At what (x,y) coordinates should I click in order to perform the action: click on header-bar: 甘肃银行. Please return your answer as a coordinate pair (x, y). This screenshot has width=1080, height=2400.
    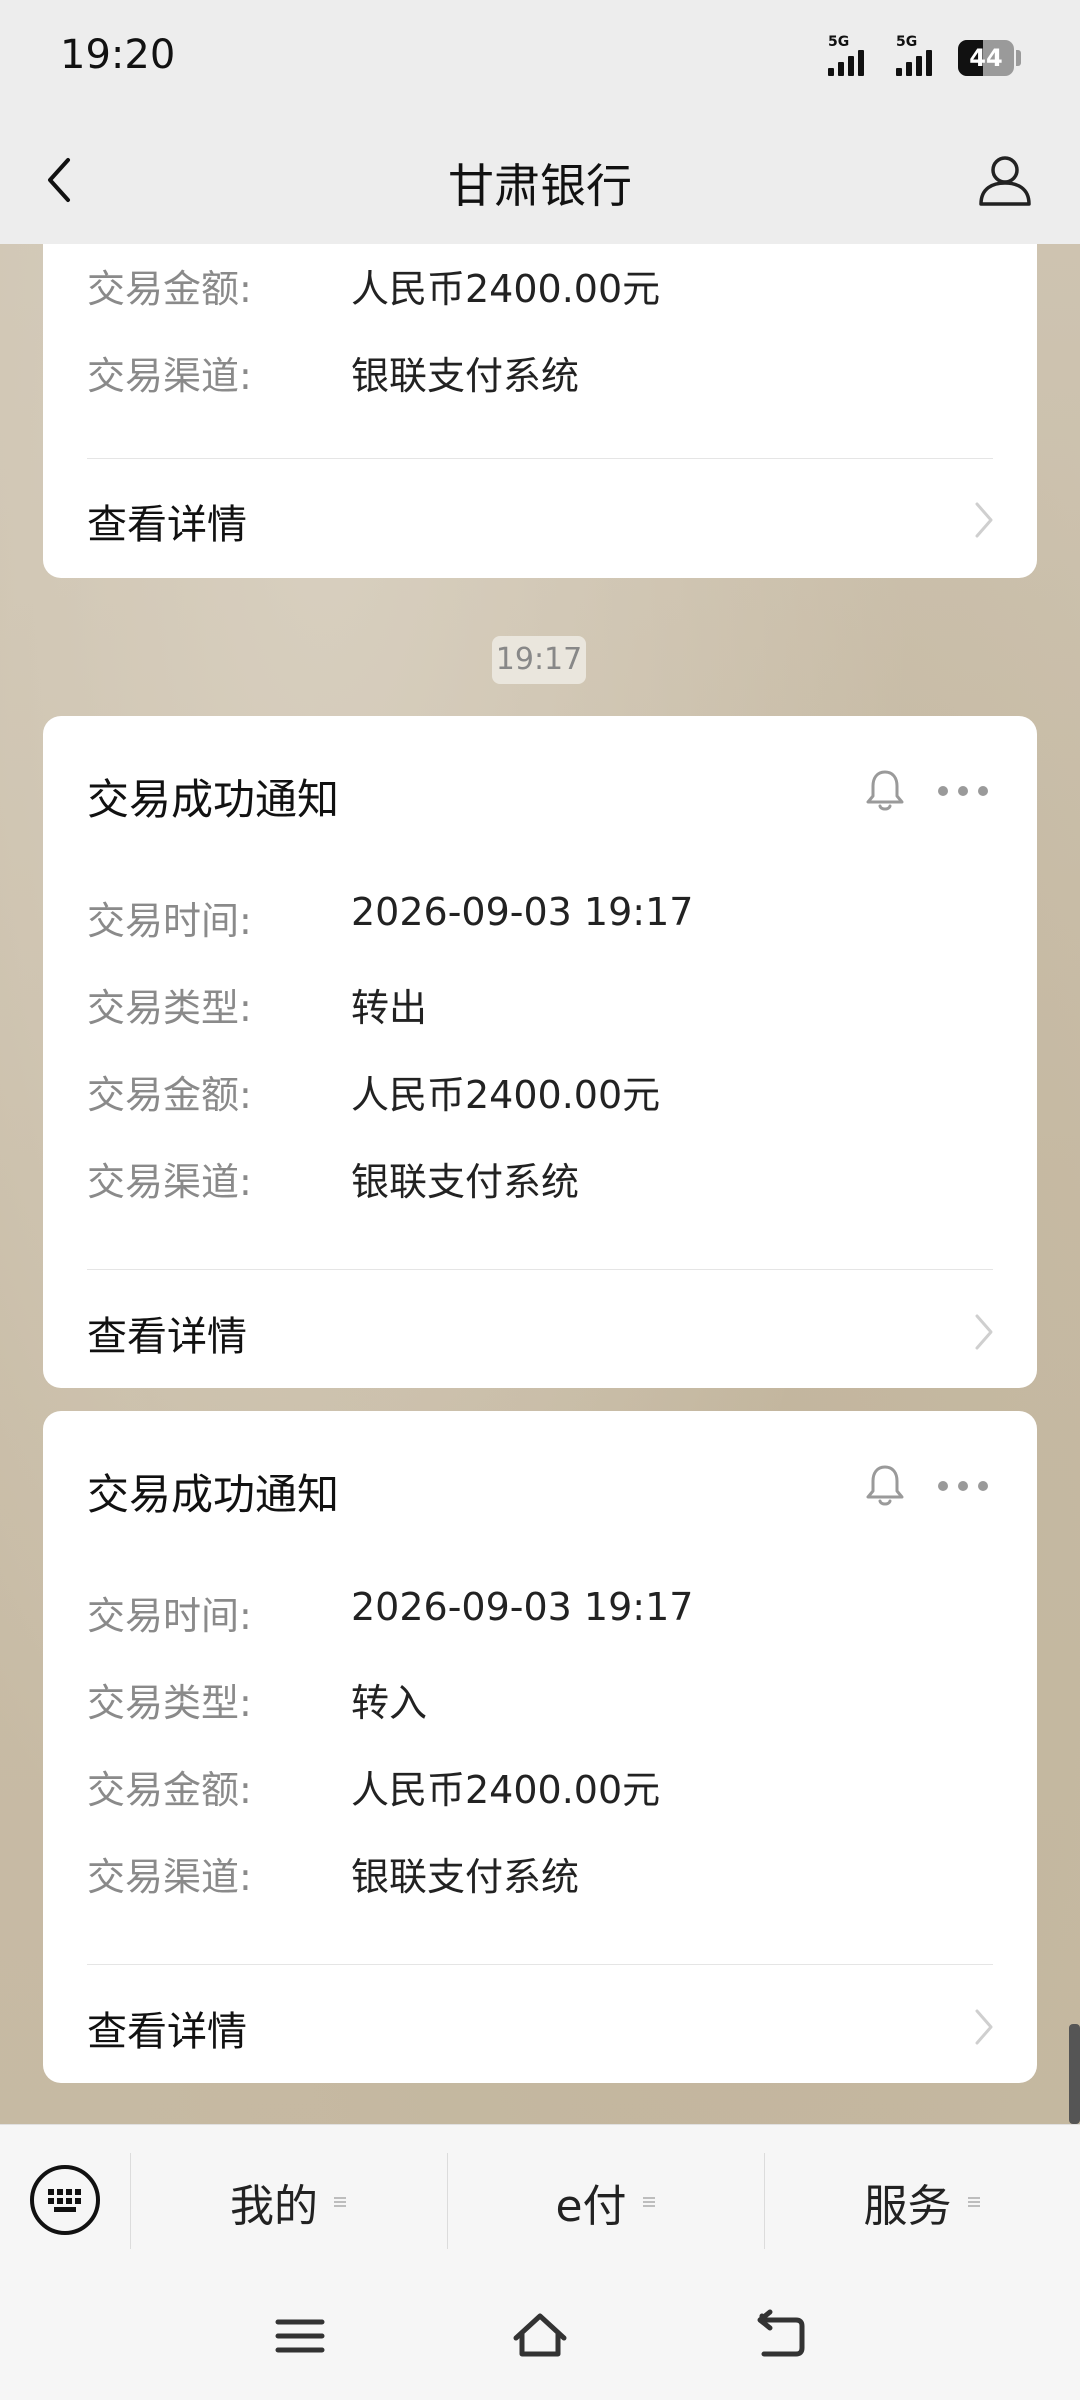
    Looking at the image, I should click on (540, 182).